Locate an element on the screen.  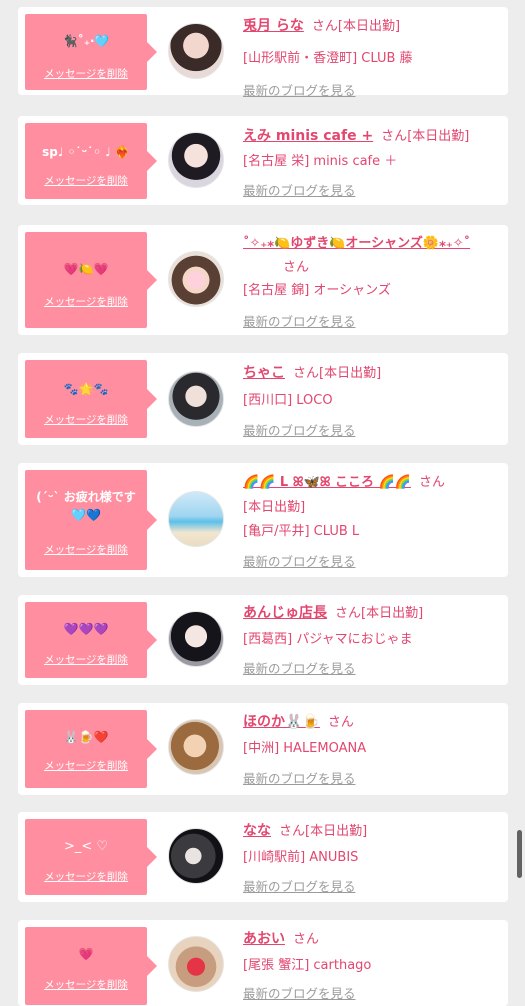
profile-name-link: ˚✧₊⁎🍋ゆずき🍋オーシャンズ🌼⁎₊✧˚ is located at coordinates (356, 243).